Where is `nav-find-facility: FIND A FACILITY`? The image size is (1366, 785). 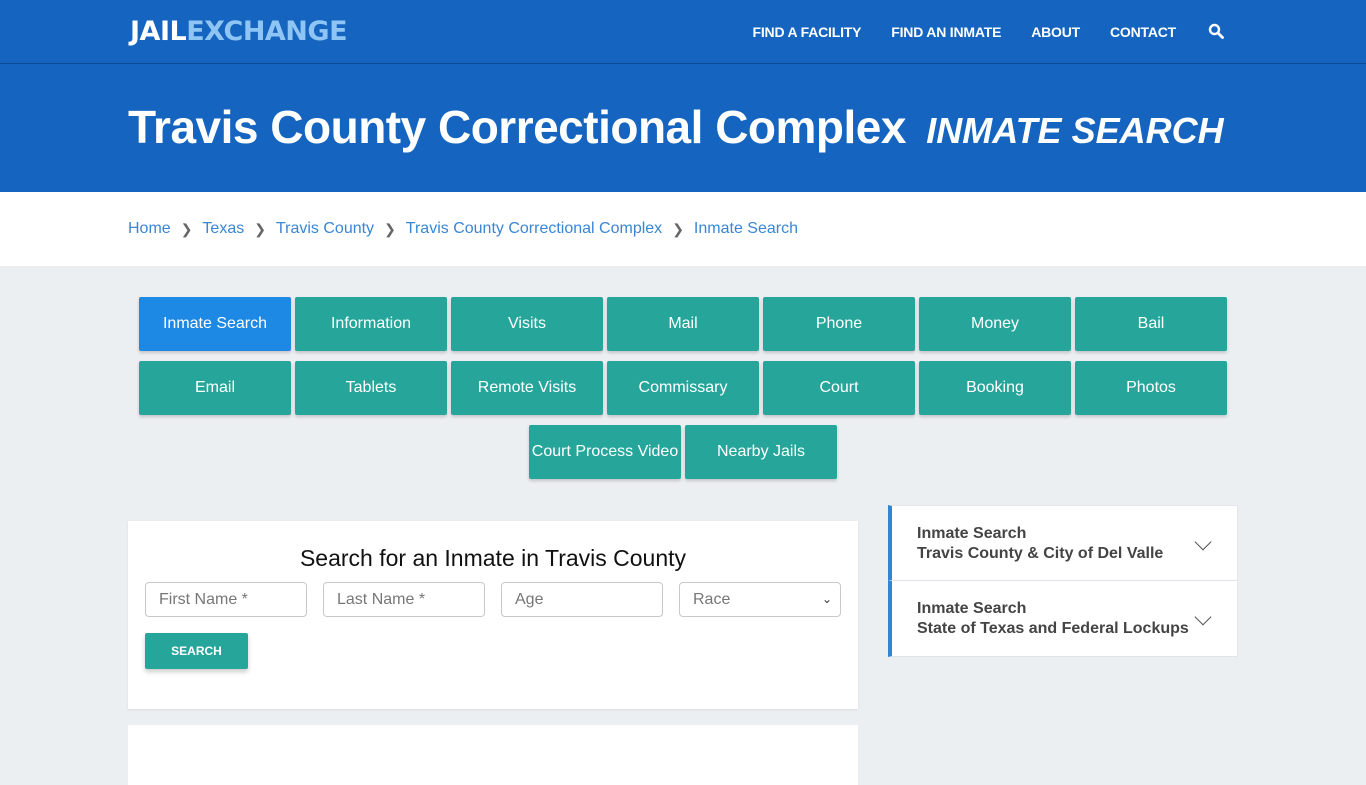
nav-find-facility: FIND A FACILITY is located at coordinates (807, 32).